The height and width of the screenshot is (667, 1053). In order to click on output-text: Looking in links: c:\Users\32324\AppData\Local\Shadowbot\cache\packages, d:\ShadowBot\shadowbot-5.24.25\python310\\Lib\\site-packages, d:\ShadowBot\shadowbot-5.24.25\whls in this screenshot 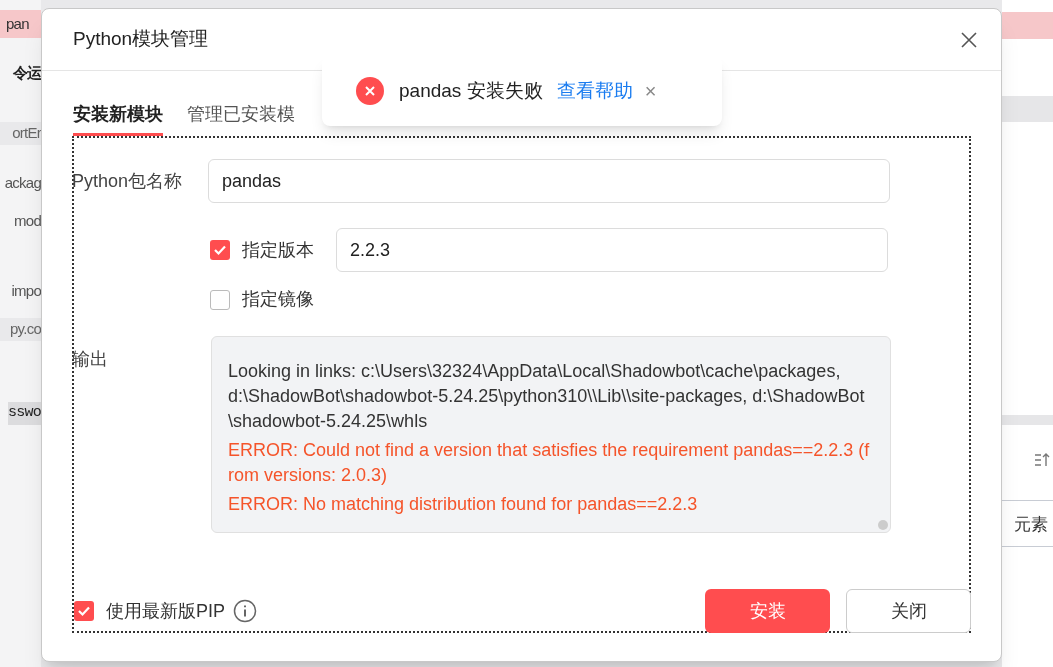, I will do `click(547, 396)`.